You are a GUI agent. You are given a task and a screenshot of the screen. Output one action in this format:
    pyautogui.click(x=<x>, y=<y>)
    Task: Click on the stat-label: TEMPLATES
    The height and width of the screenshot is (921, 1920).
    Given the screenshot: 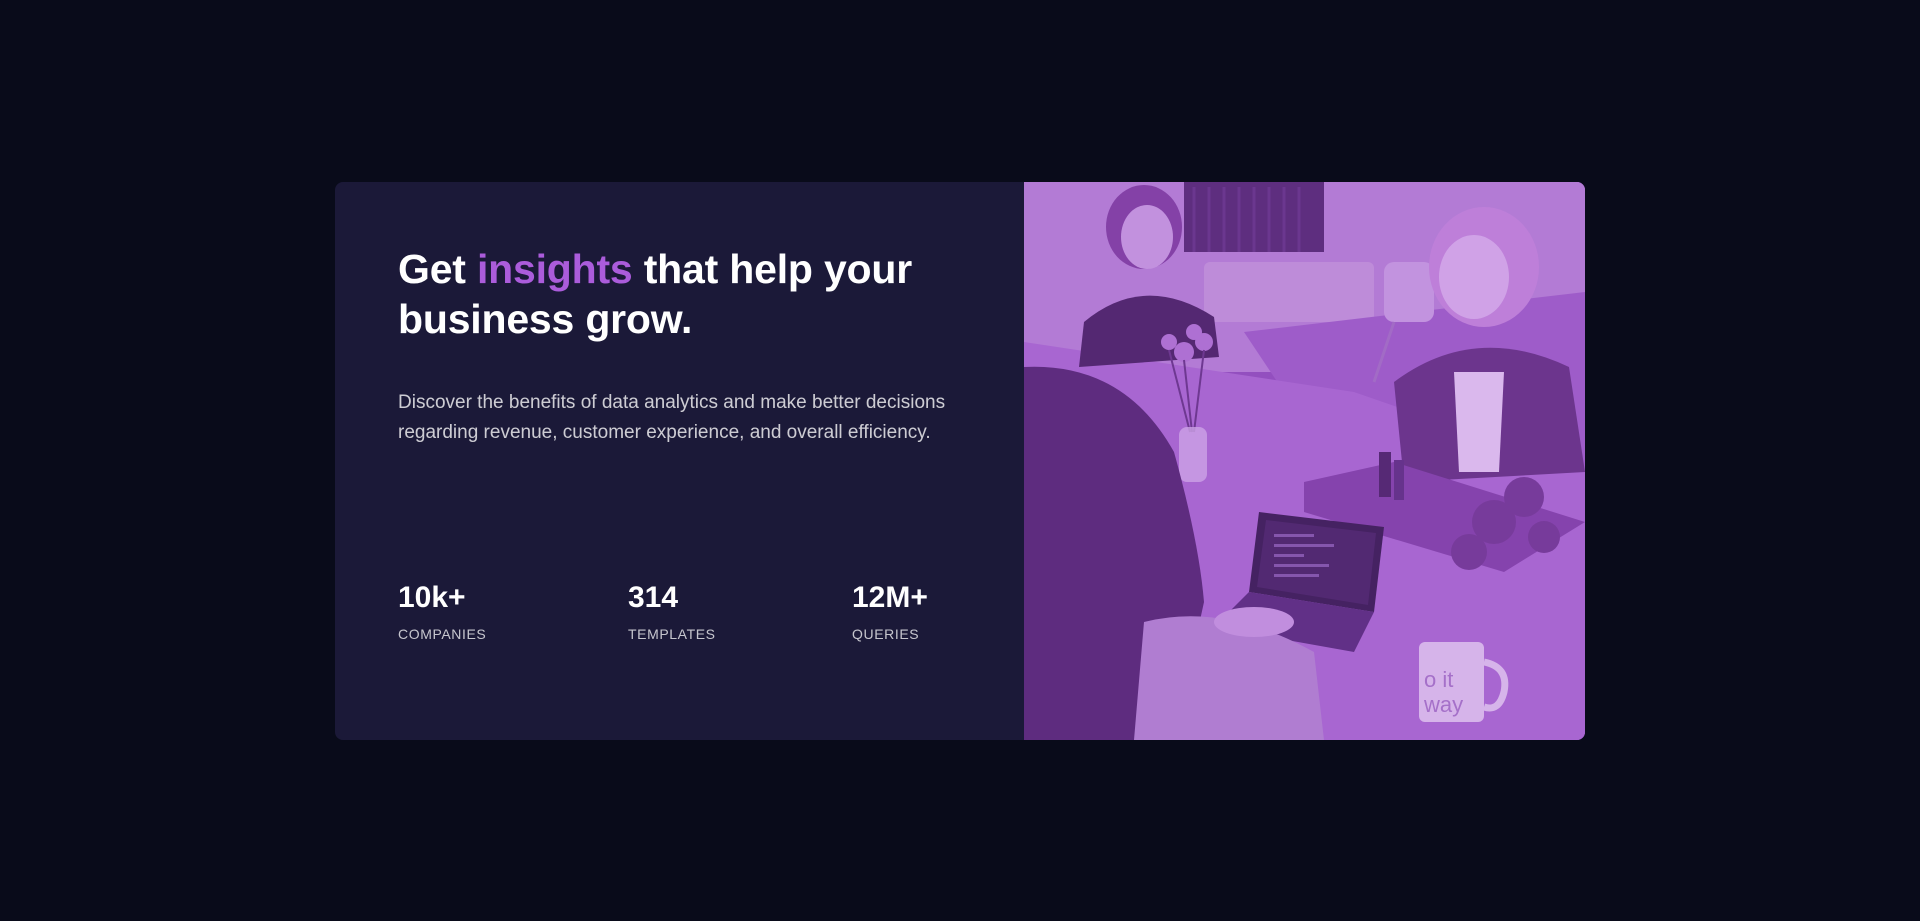 What is the action you would take?
    pyautogui.click(x=672, y=634)
    